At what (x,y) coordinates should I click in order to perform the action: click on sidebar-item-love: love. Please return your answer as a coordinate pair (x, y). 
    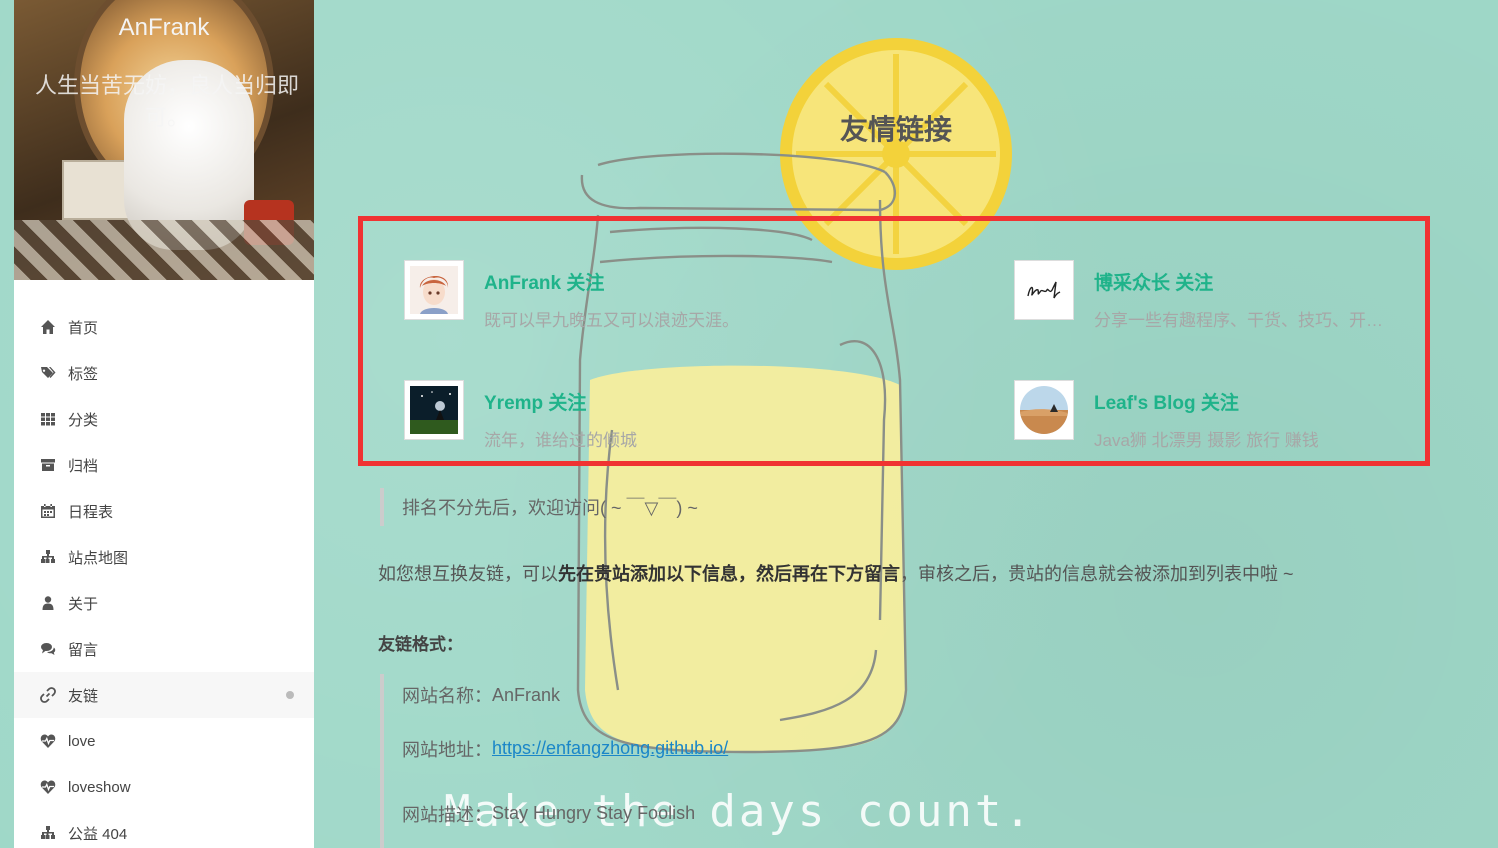
    Looking at the image, I should click on (164, 741).